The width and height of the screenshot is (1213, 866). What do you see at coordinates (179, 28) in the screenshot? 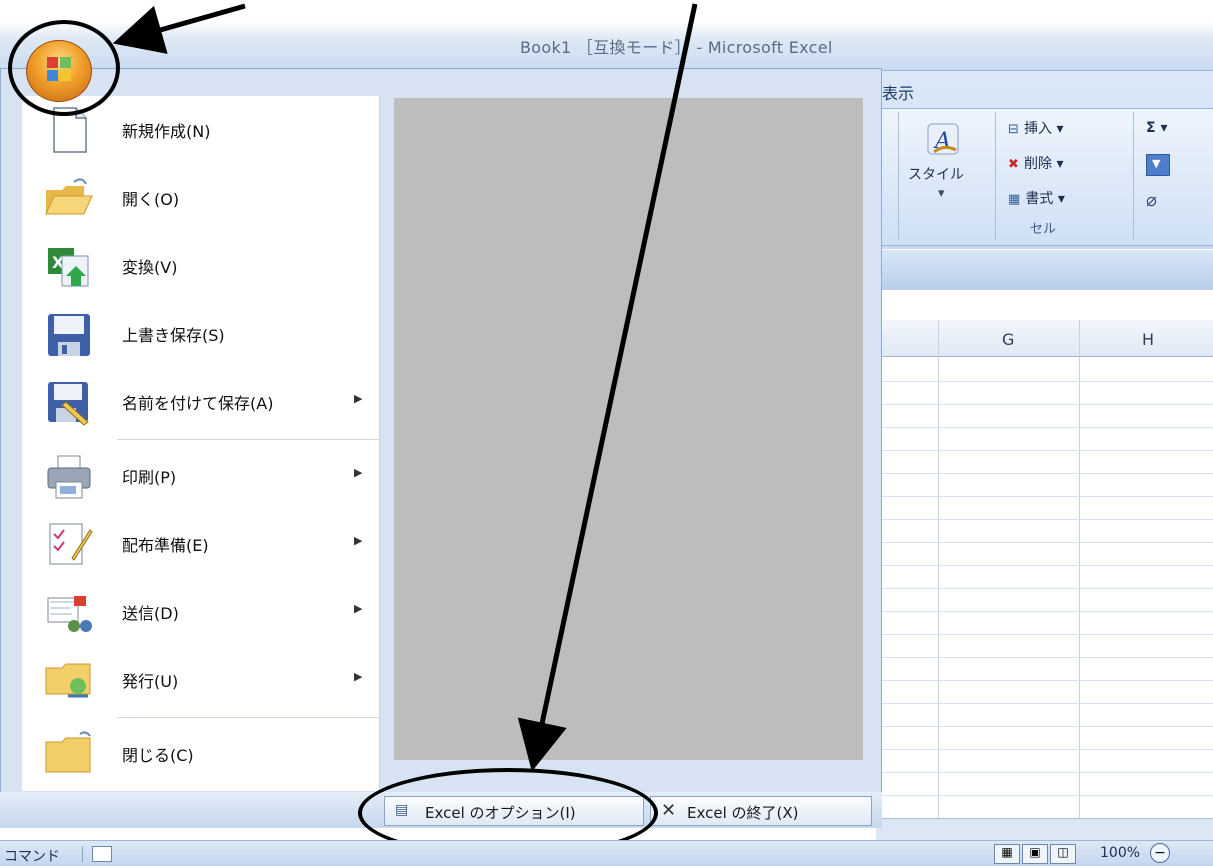
I see `arrow-to-office-button` at bounding box center [179, 28].